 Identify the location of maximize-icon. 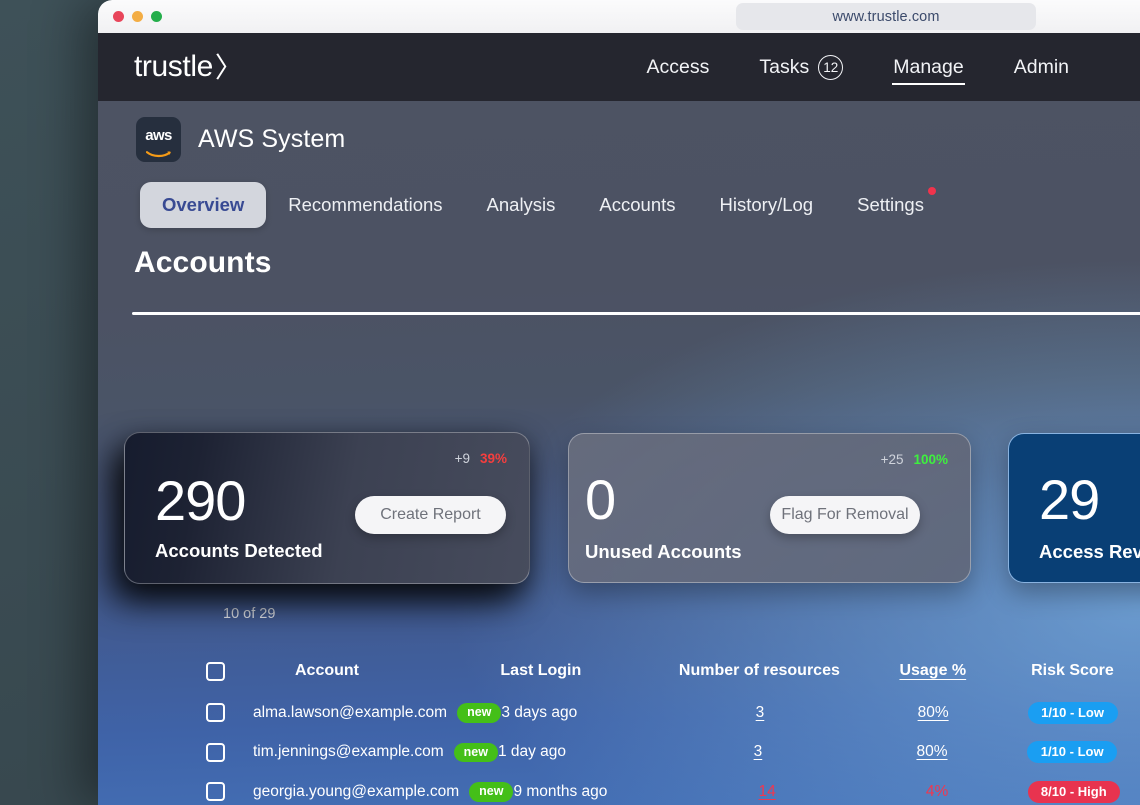
(156, 16).